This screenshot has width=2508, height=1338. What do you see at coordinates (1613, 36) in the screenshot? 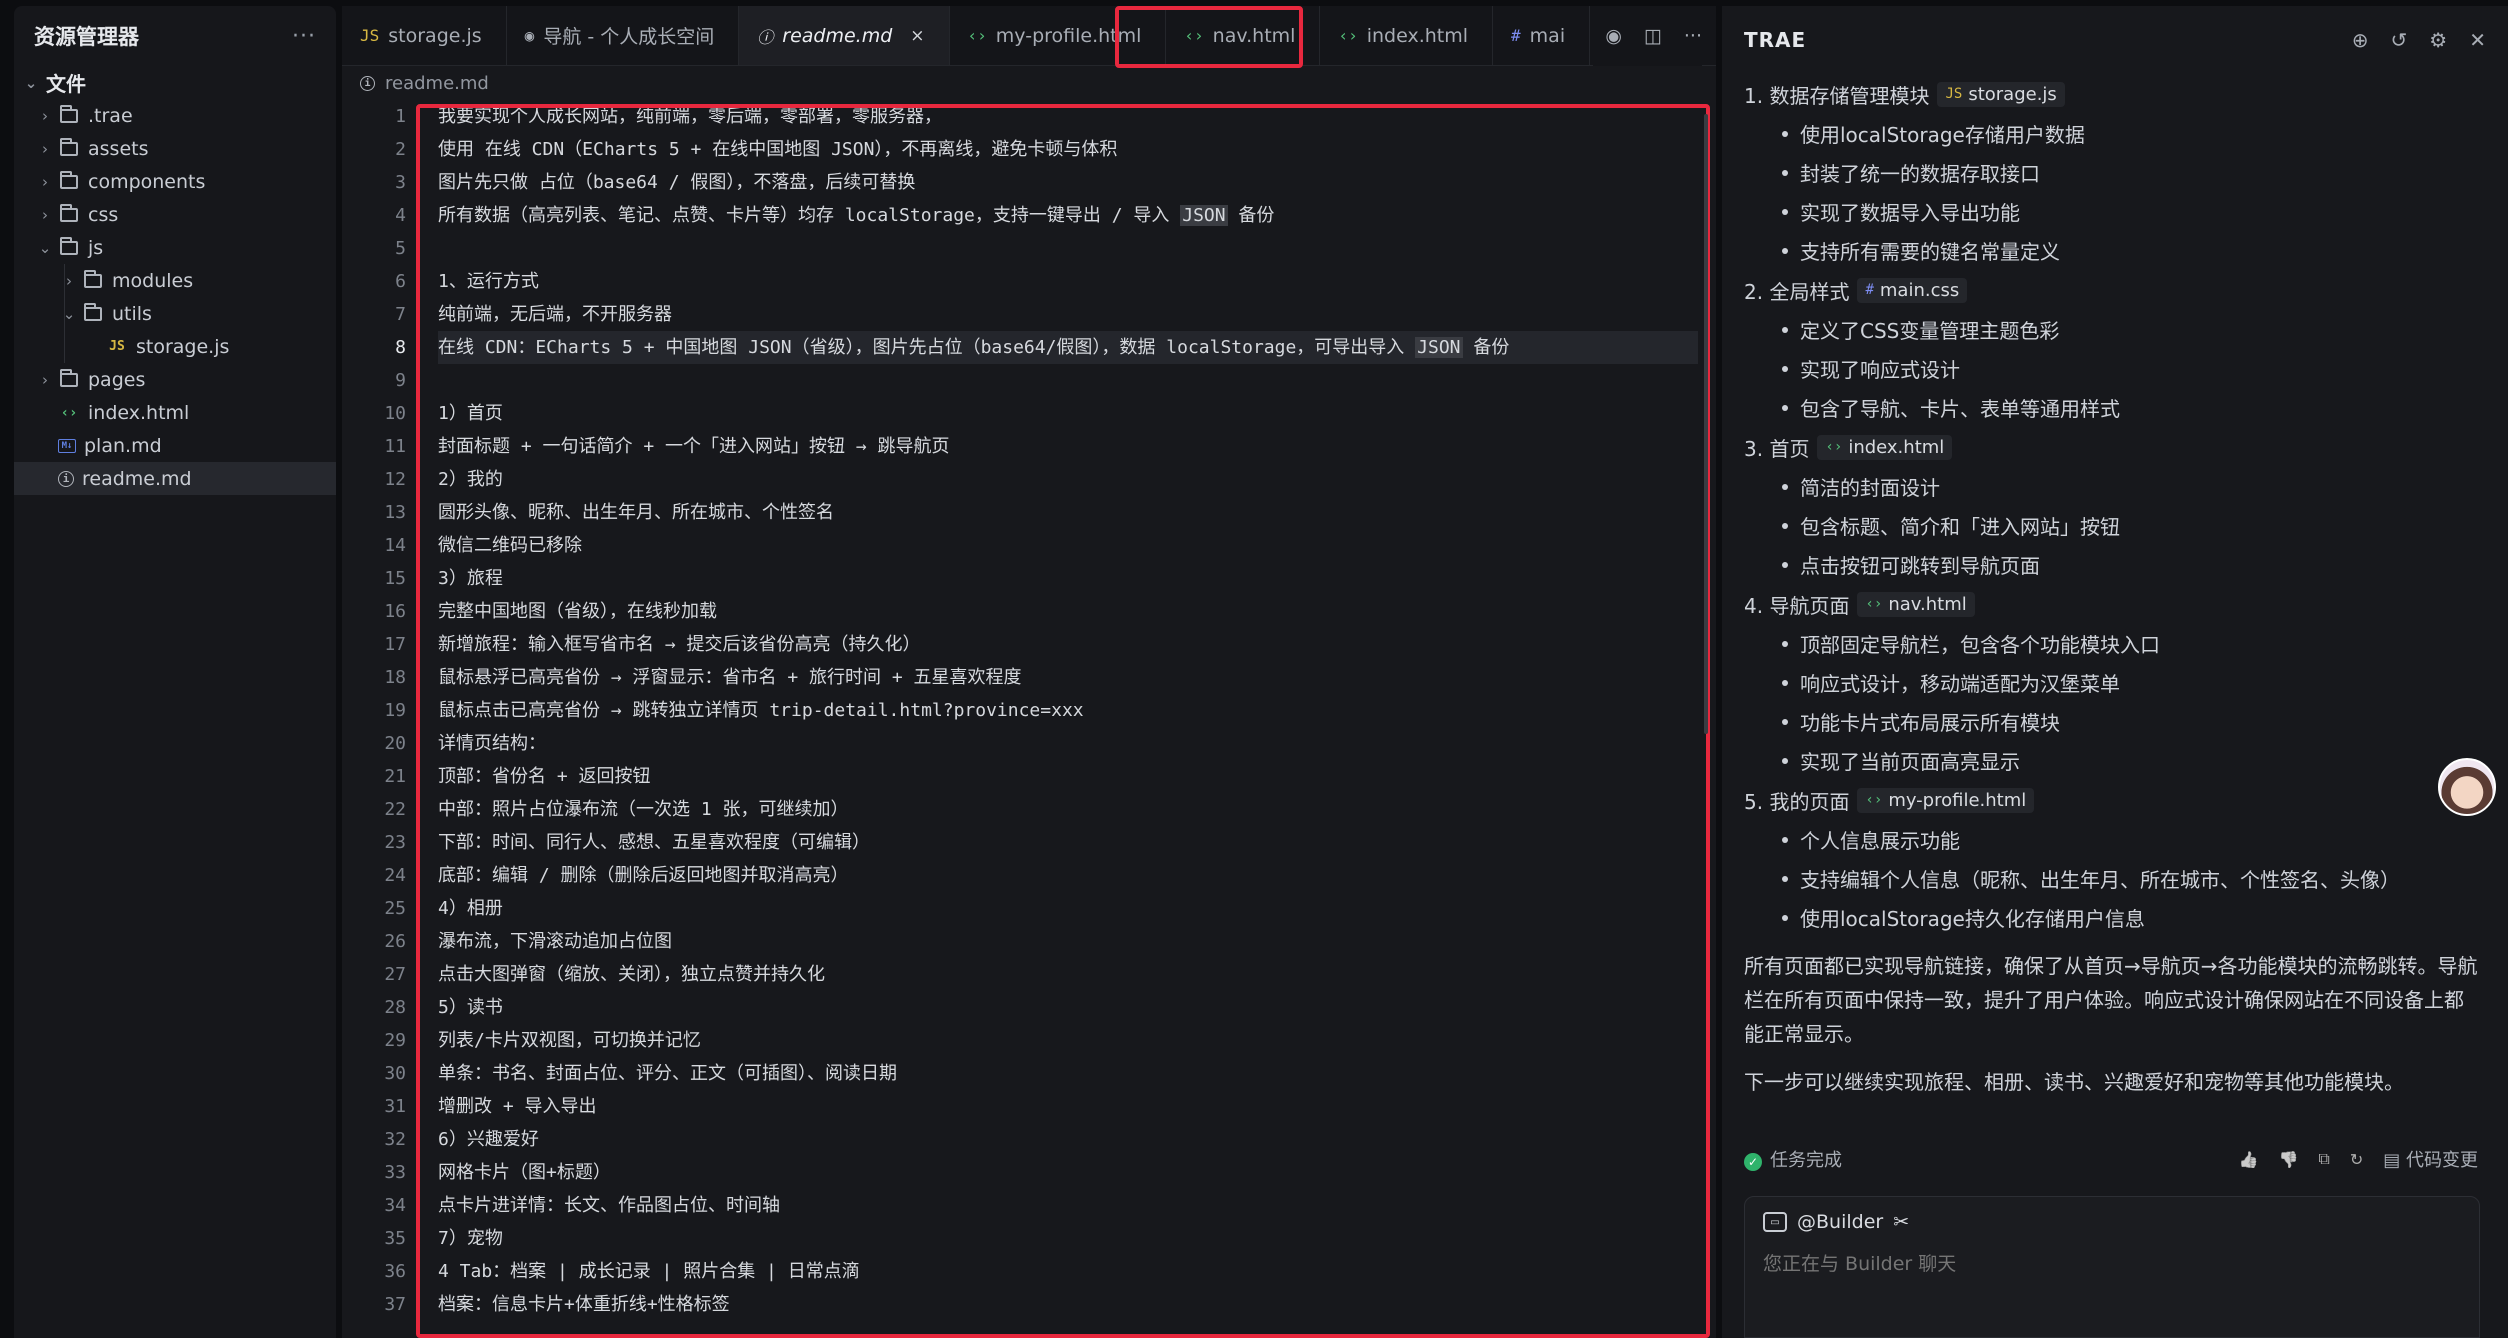
I see `preview-icon: ◉` at bounding box center [1613, 36].